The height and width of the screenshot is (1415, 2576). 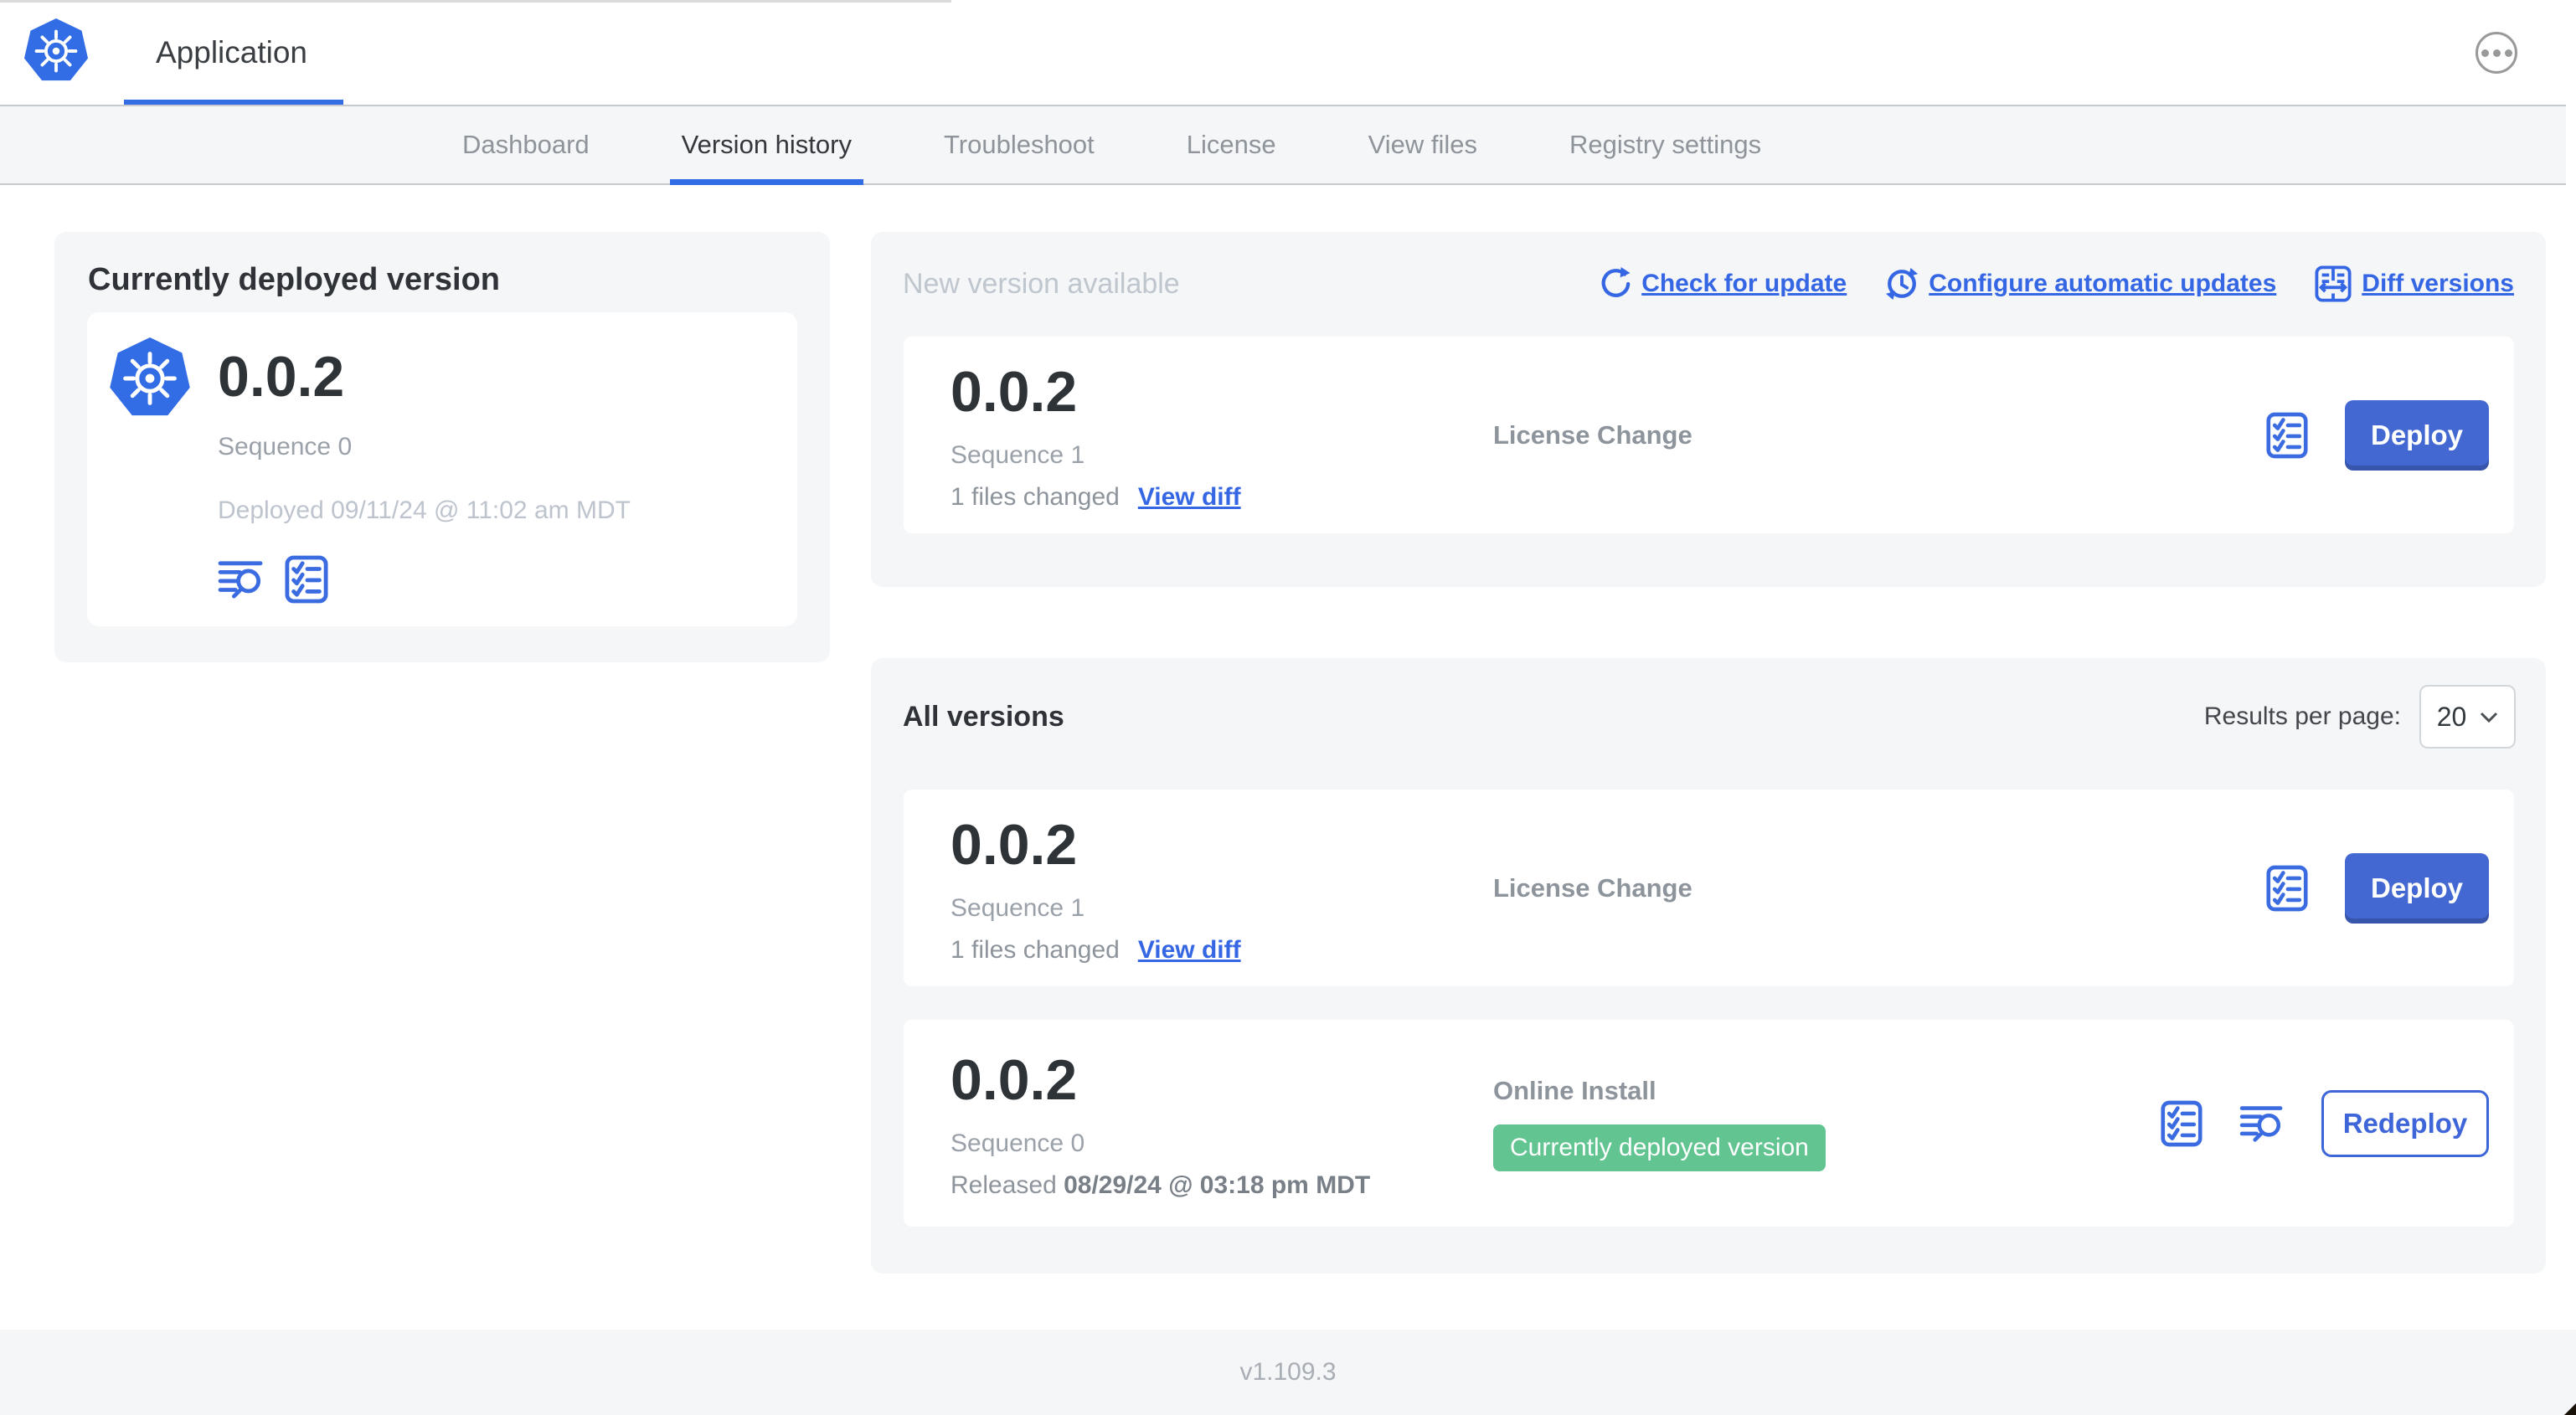 I want to click on ellipsis-menu-button, so click(x=2496, y=53).